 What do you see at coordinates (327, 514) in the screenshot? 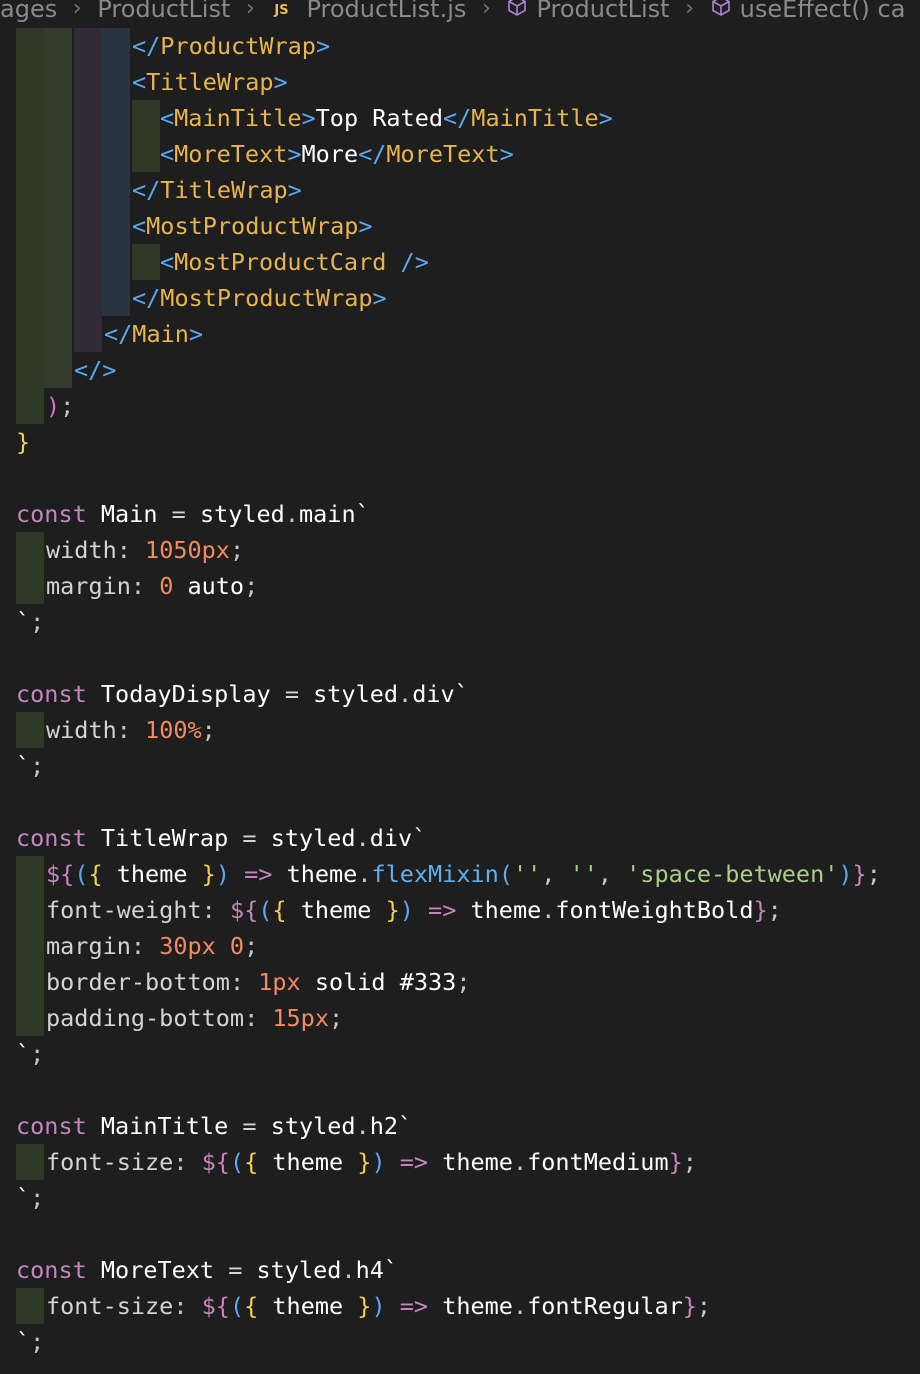
I see `code-token: main` at bounding box center [327, 514].